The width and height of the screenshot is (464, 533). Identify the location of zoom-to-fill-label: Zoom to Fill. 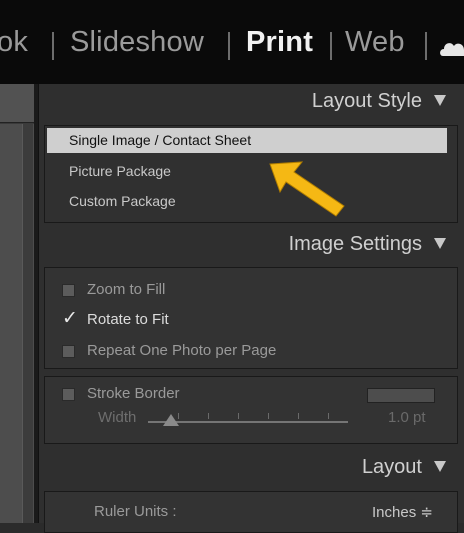
(126, 289).